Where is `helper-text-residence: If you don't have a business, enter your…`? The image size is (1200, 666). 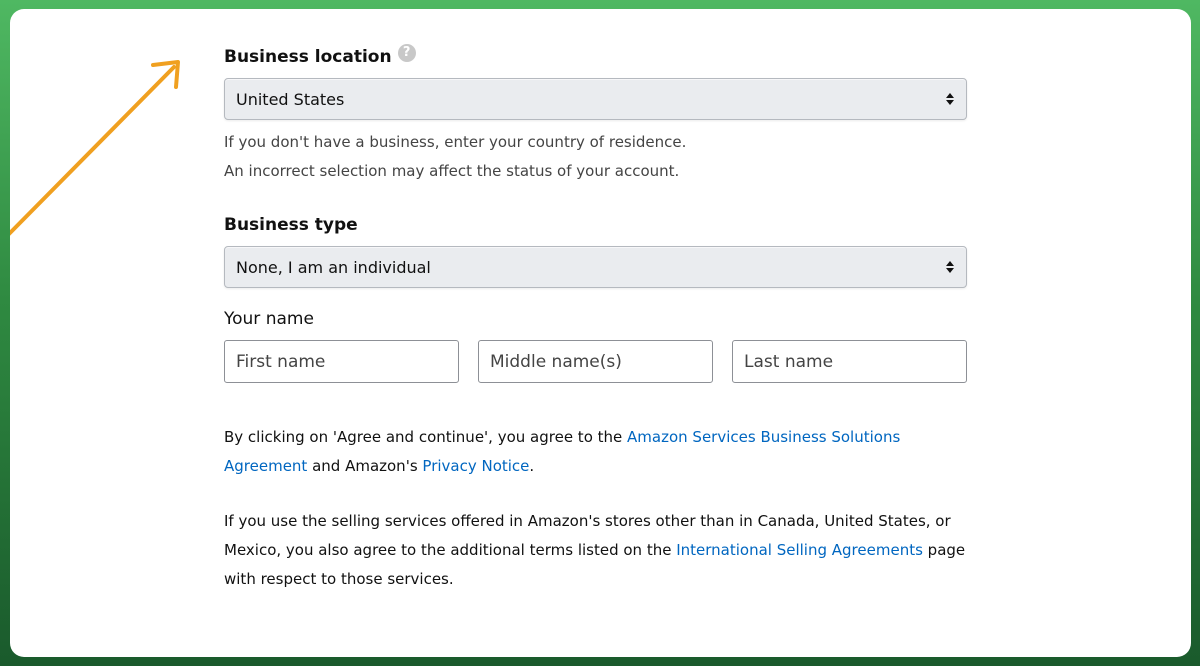
helper-text-residence: If you don't have a business, enter your… is located at coordinates (455, 142).